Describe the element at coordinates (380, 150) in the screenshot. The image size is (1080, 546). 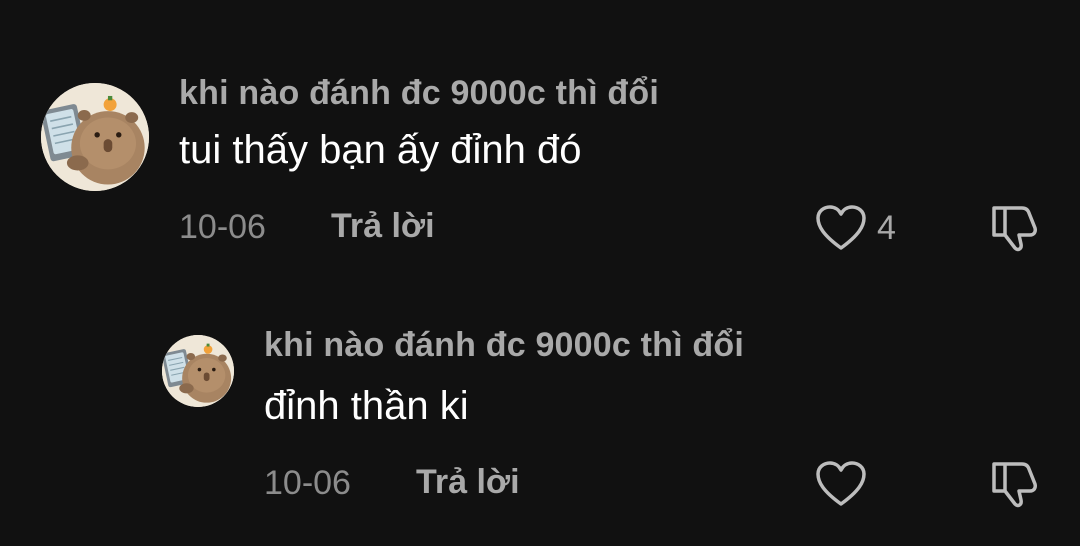
I see `comment-text: tui thấy bạn ấy đỉnh đó` at that location.